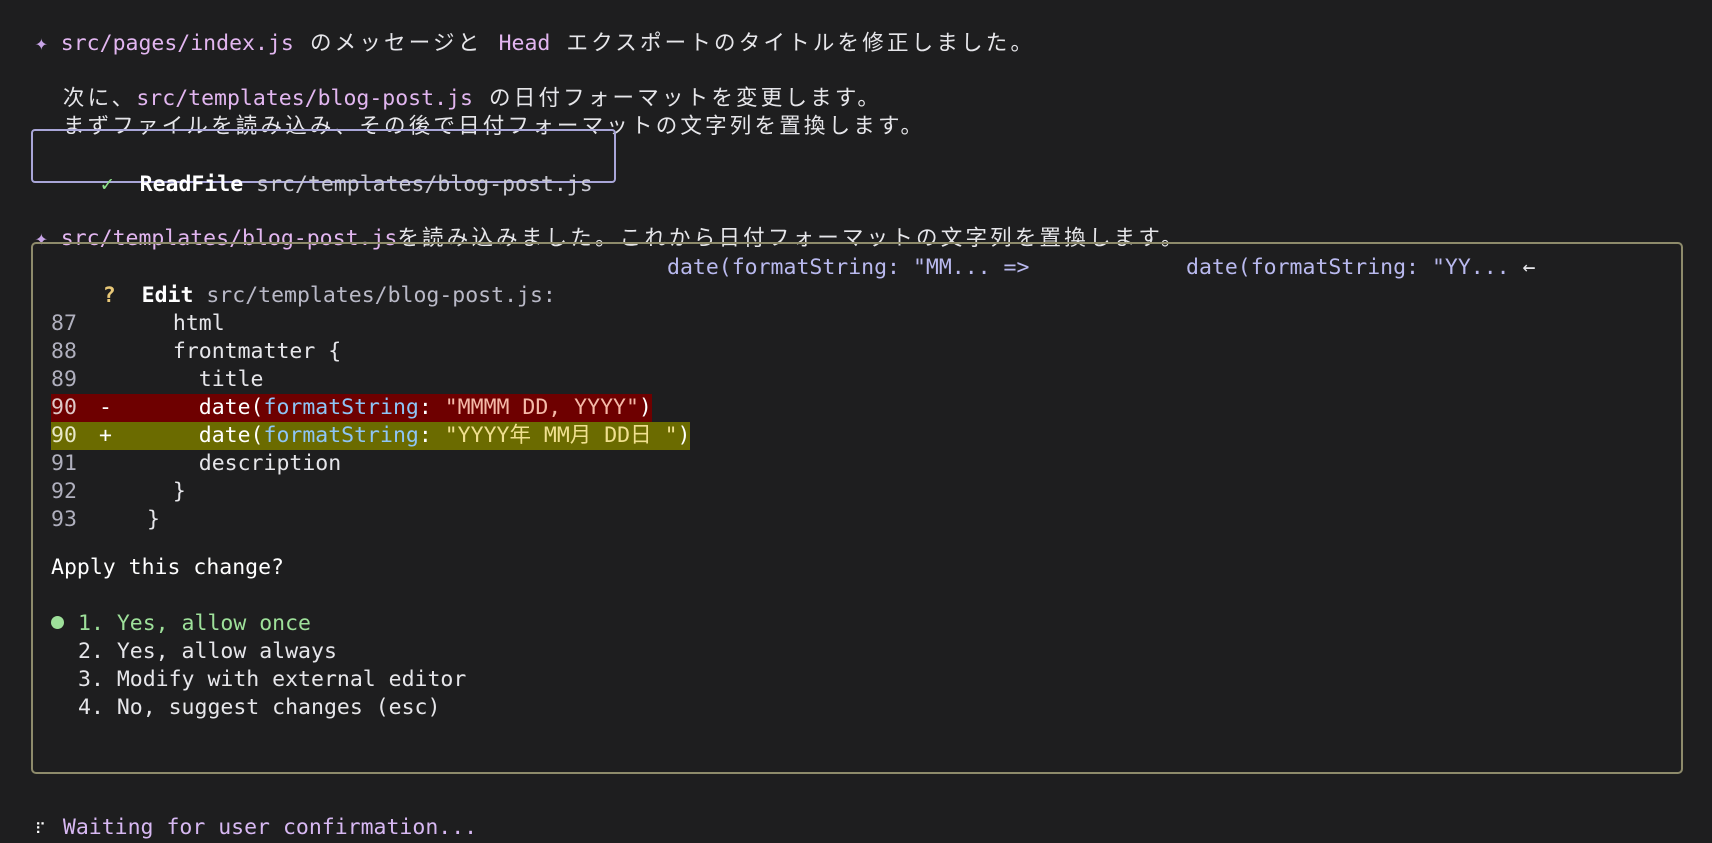 The height and width of the screenshot is (843, 1712). Describe the element at coordinates (272, 679) in the screenshot. I see `option-label: 3. Modify with external editor` at that location.